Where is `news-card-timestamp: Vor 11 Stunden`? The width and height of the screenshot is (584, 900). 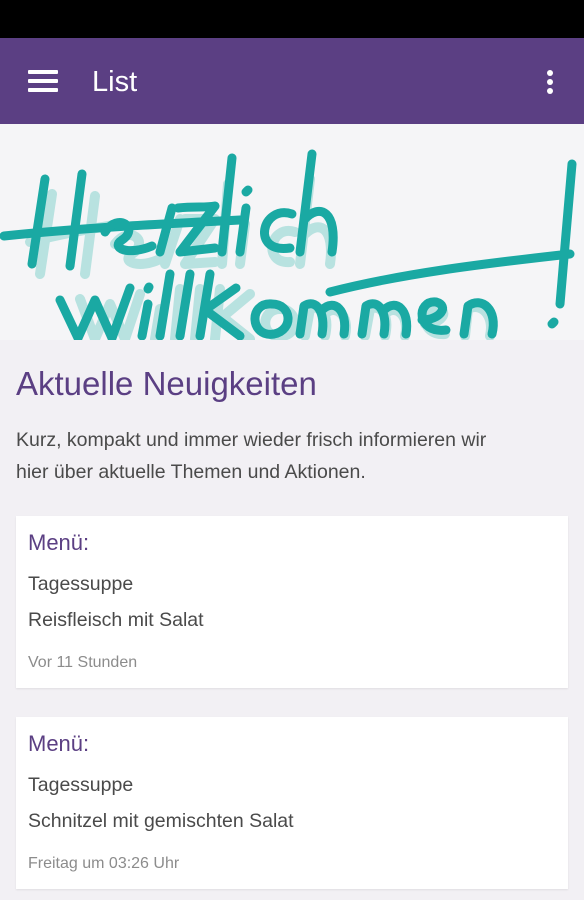 news-card-timestamp: Vor 11 Stunden is located at coordinates (83, 662).